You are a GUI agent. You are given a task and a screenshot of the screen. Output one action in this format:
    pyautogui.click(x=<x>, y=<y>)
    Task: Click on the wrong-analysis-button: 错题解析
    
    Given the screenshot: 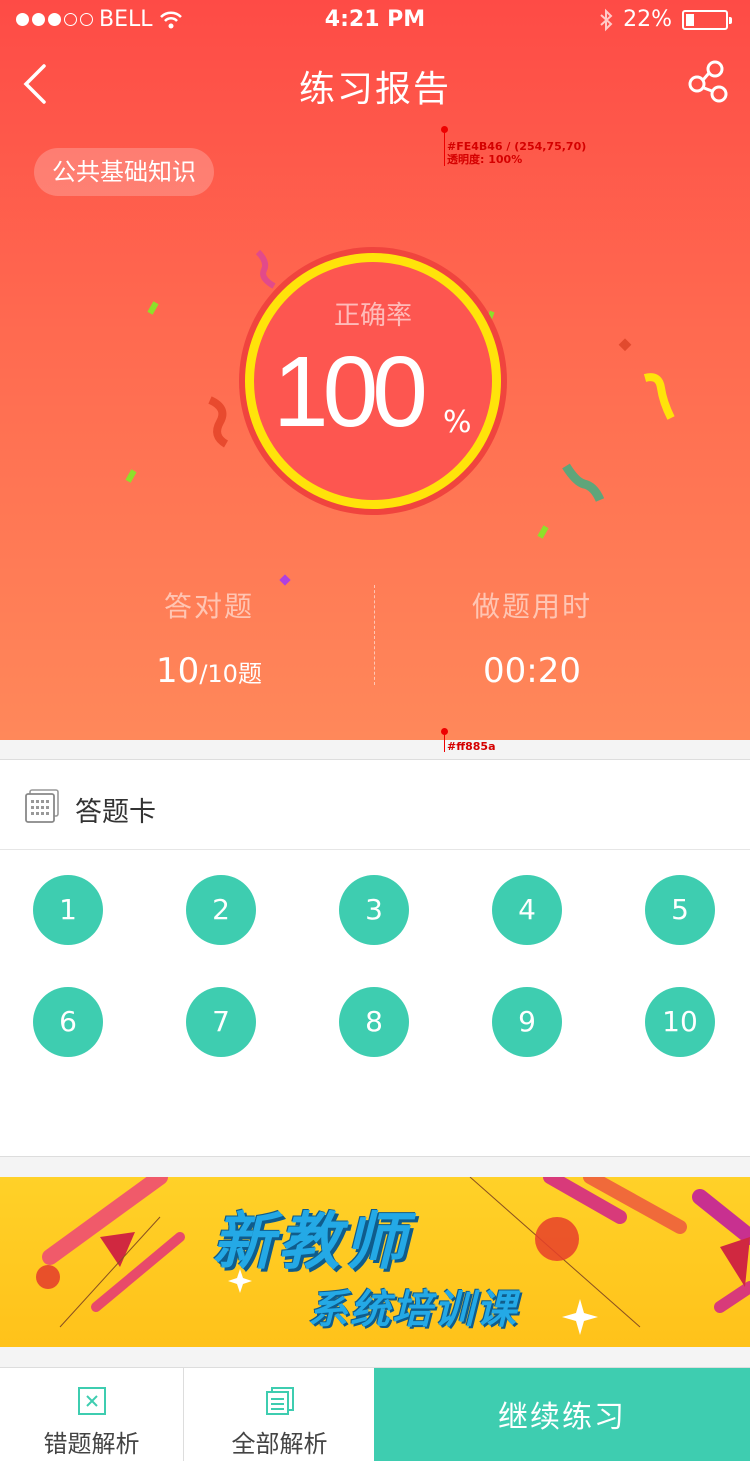 What is the action you would take?
    pyautogui.click(x=92, y=1414)
    